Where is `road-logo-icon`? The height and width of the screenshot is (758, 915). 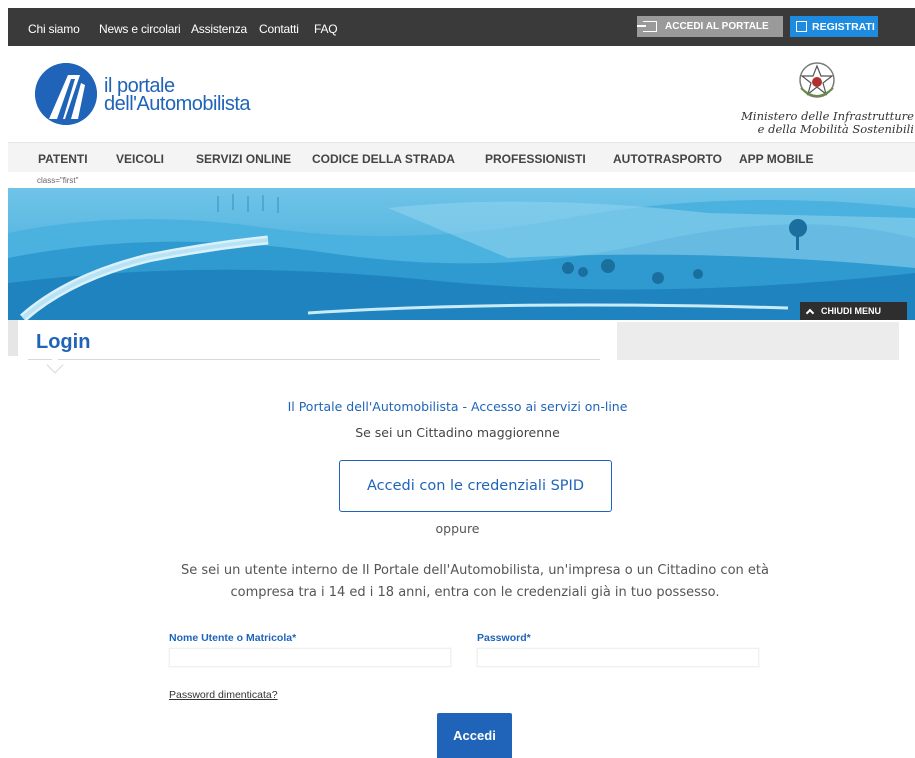 road-logo-icon is located at coordinates (66, 94).